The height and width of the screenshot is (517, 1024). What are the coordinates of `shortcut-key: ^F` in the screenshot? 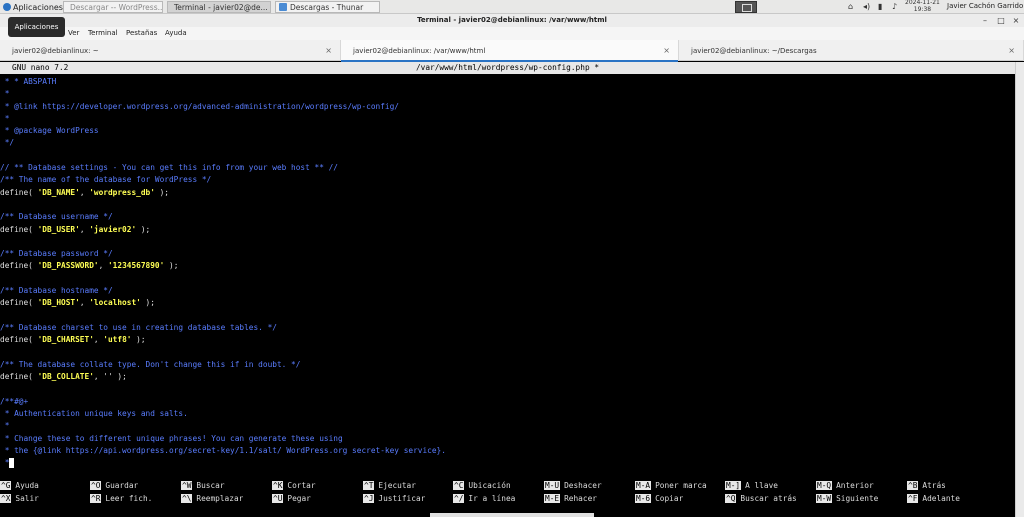 It's located at (913, 498).